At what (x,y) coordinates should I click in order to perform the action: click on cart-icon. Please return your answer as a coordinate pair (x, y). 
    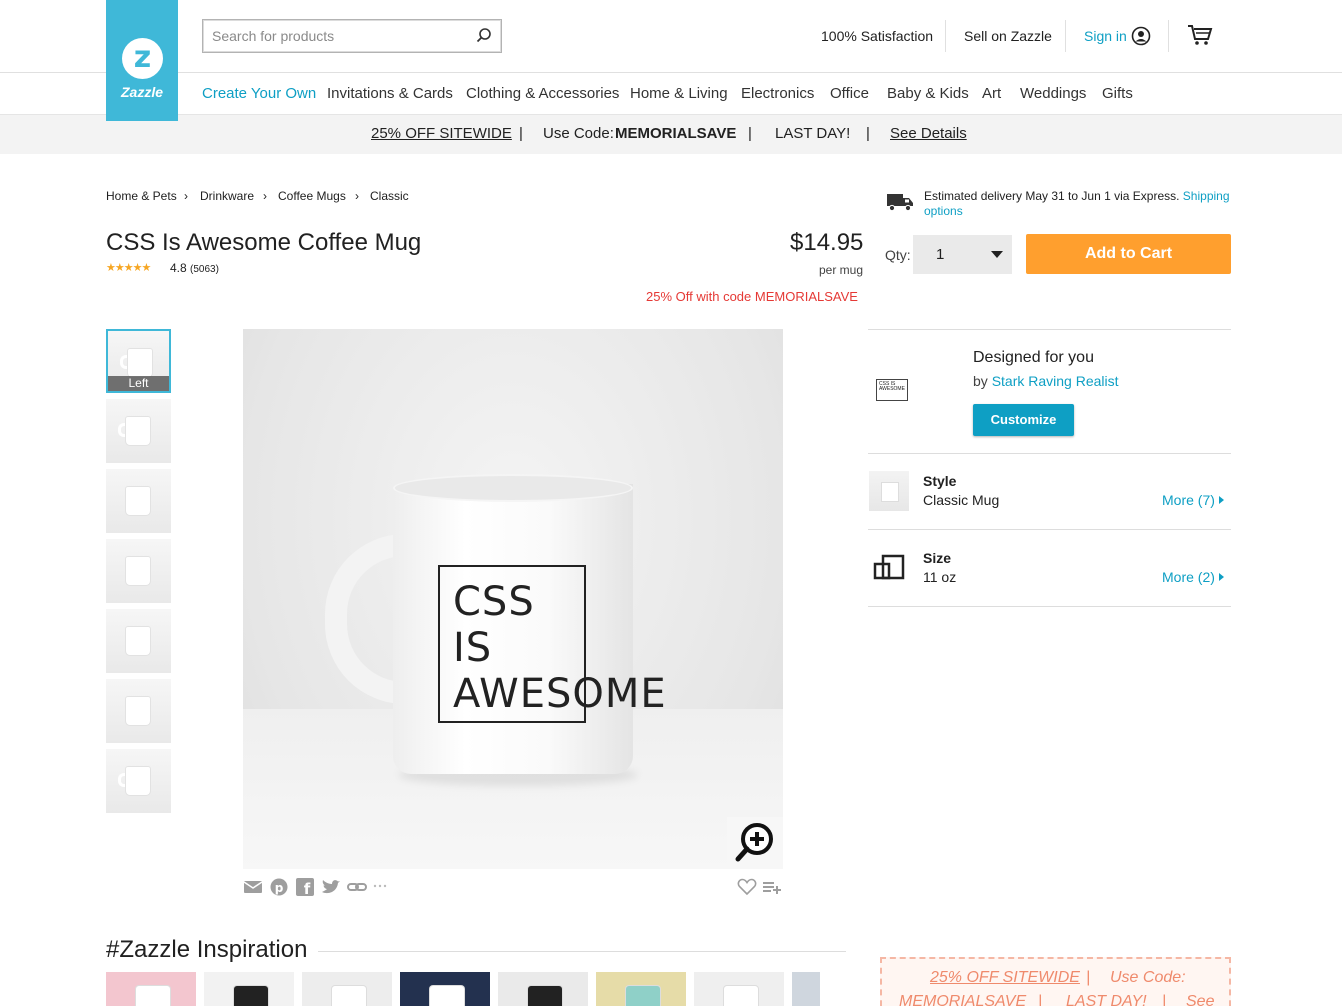
    Looking at the image, I should click on (1200, 35).